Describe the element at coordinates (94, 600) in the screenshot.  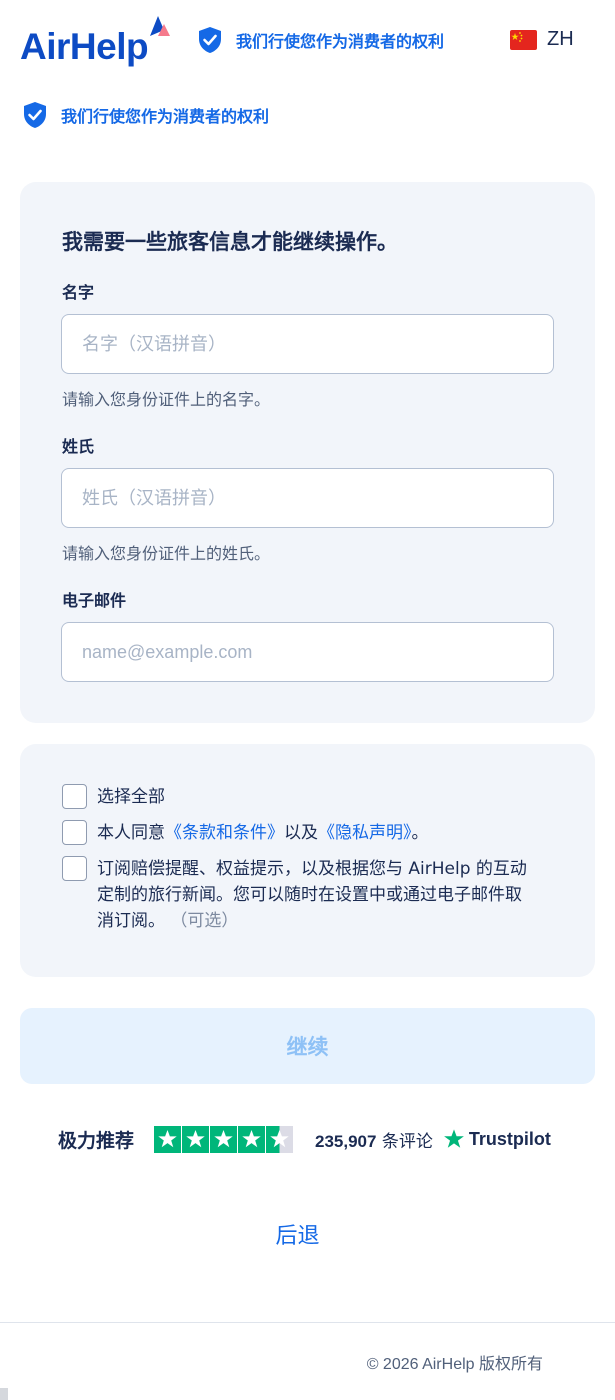
I see `email-label: 电子邮件` at that location.